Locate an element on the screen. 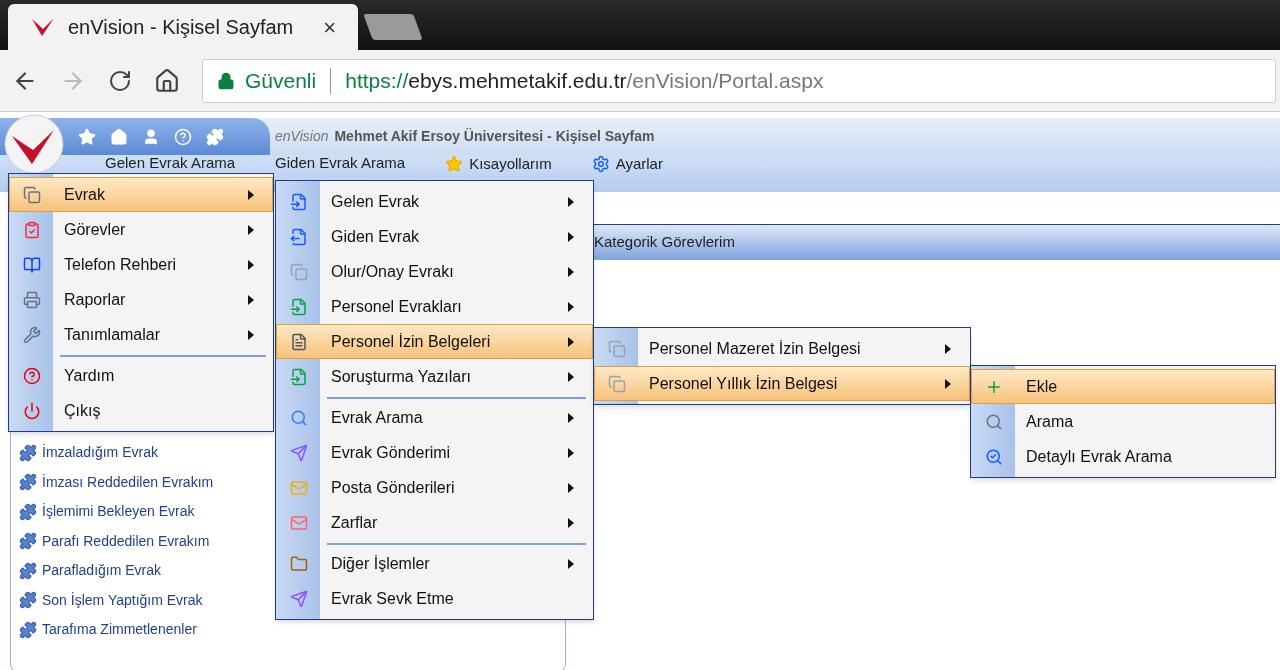 The width and height of the screenshot is (1280, 670). user-icon is located at coordinates (151, 136).